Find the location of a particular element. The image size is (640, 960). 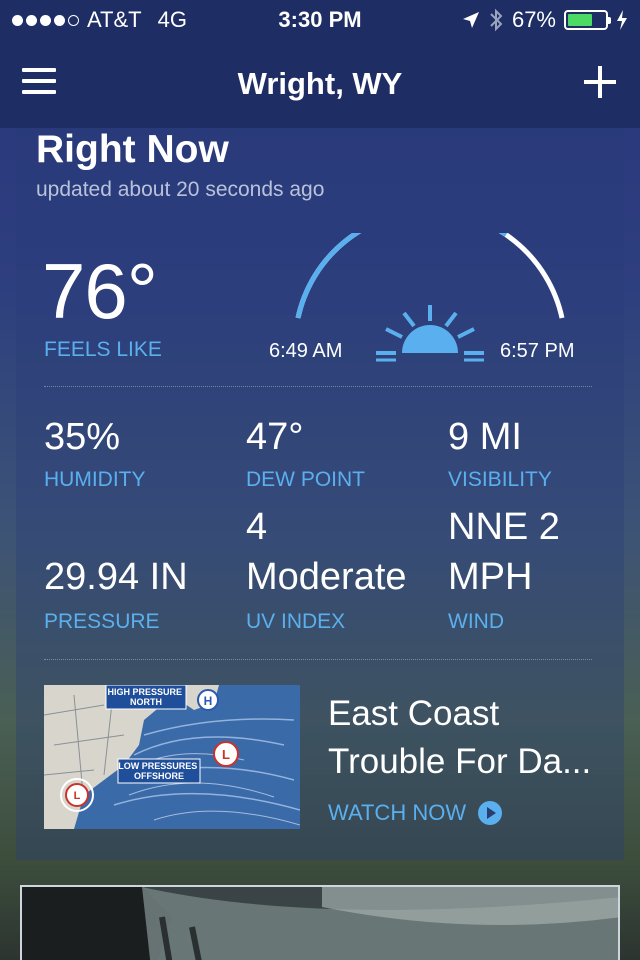

dew-point-value: 47° is located at coordinates (275, 437).